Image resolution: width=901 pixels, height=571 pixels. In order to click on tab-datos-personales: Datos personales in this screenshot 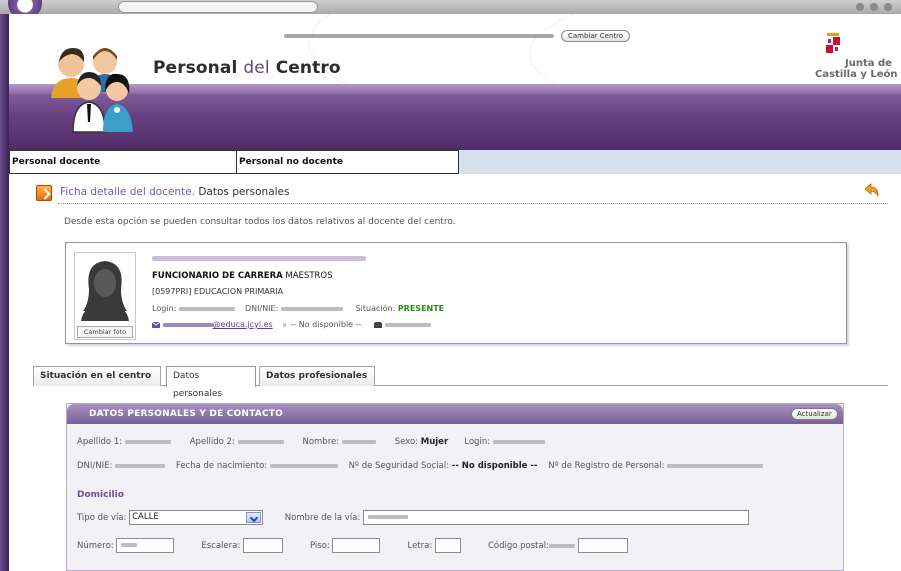, I will do `click(211, 382)`.